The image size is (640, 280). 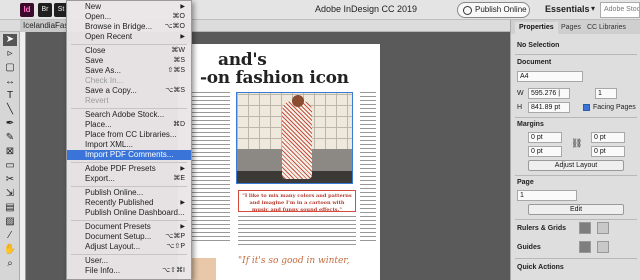 What do you see at coordinates (10, 180) in the screenshot?
I see `scissors-tool-icon: ✂` at bounding box center [10, 180].